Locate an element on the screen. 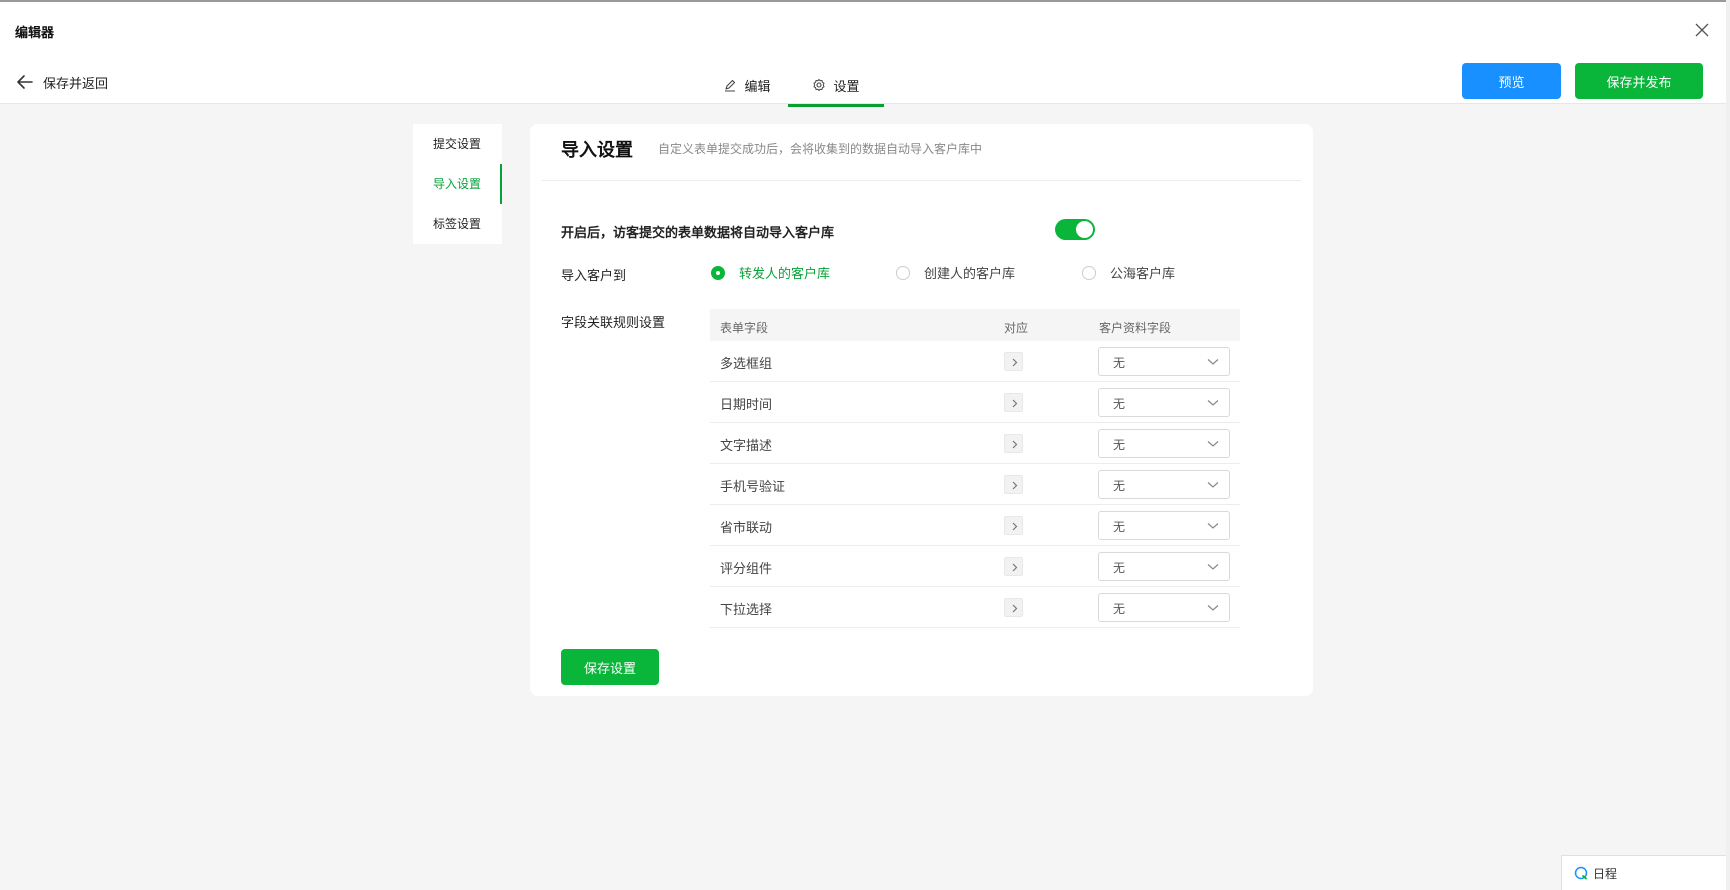 The image size is (1730, 890). panel-description: 自定义表单提交成功后，会将收集到的数据自动导入客户库中 is located at coordinates (820, 149).